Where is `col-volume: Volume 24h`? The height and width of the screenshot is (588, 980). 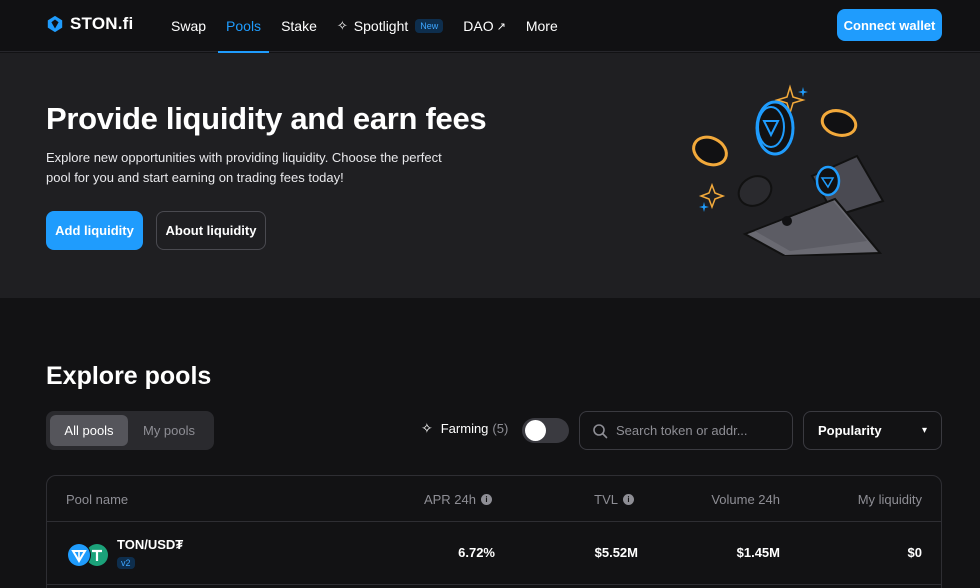
col-volume: Volume 24h is located at coordinates (745, 499).